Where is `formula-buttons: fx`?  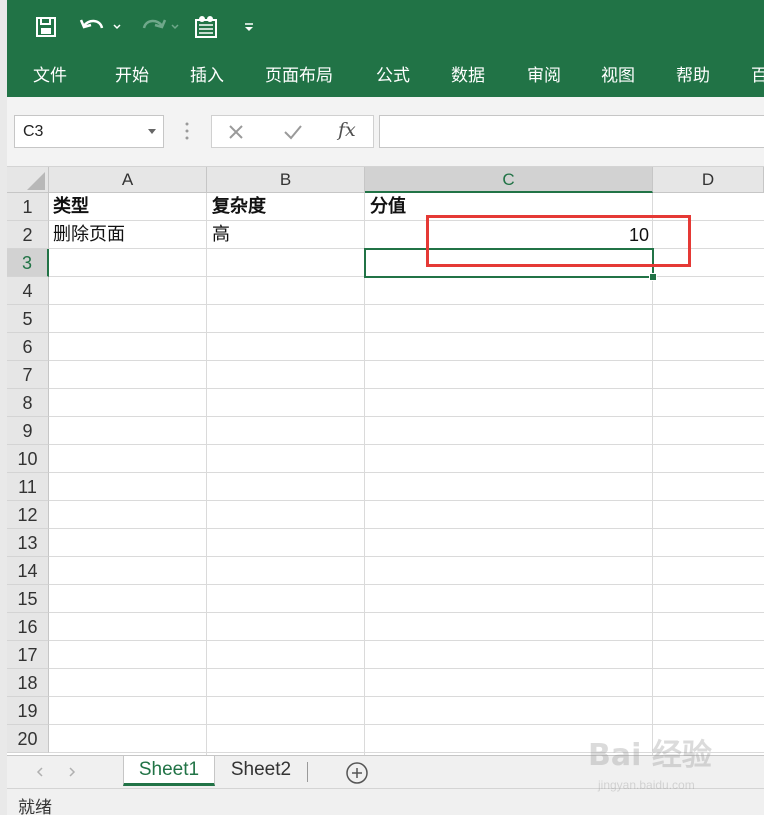 formula-buttons: fx is located at coordinates (292, 131).